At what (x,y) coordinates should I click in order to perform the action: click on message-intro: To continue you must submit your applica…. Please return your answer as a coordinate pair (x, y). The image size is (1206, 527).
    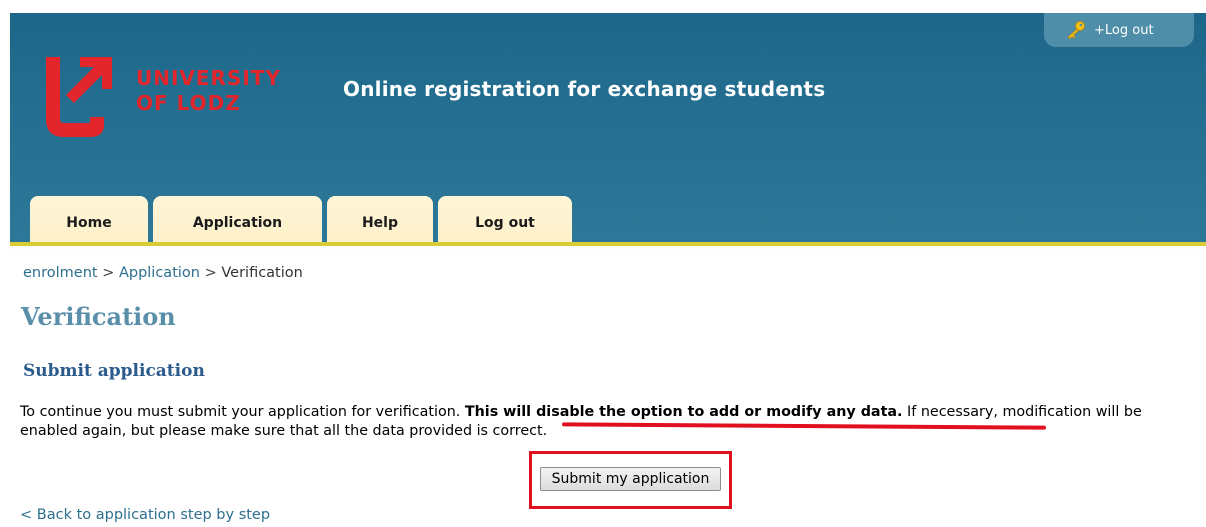
    Looking at the image, I should click on (242, 412).